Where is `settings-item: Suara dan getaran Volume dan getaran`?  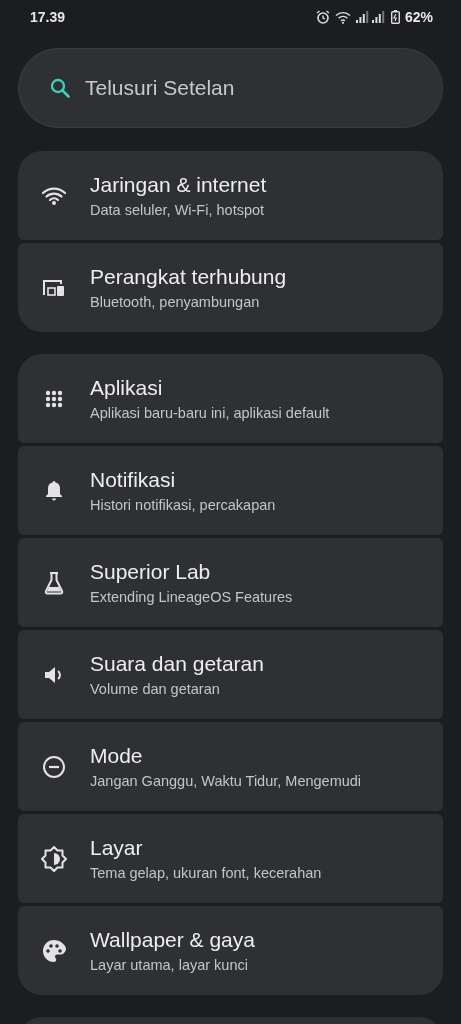 settings-item: Suara dan getaran Volume dan getaran is located at coordinates (230, 674).